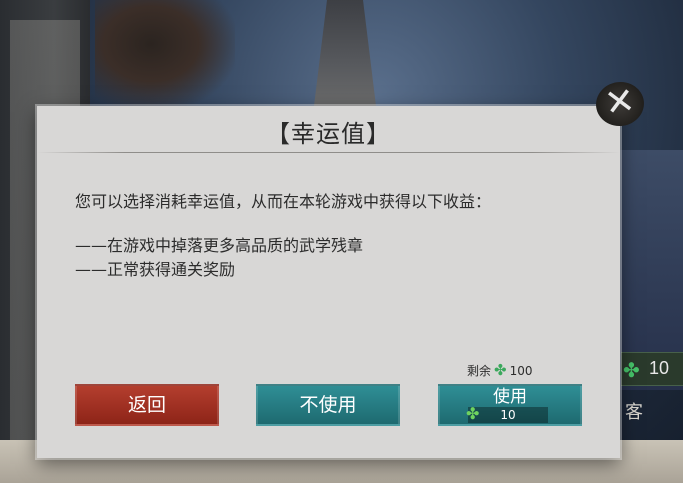 The image size is (683, 483). What do you see at coordinates (155, 269) in the screenshot?
I see `benefit-item: ——正常获得通关奖励` at bounding box center [155, 269].